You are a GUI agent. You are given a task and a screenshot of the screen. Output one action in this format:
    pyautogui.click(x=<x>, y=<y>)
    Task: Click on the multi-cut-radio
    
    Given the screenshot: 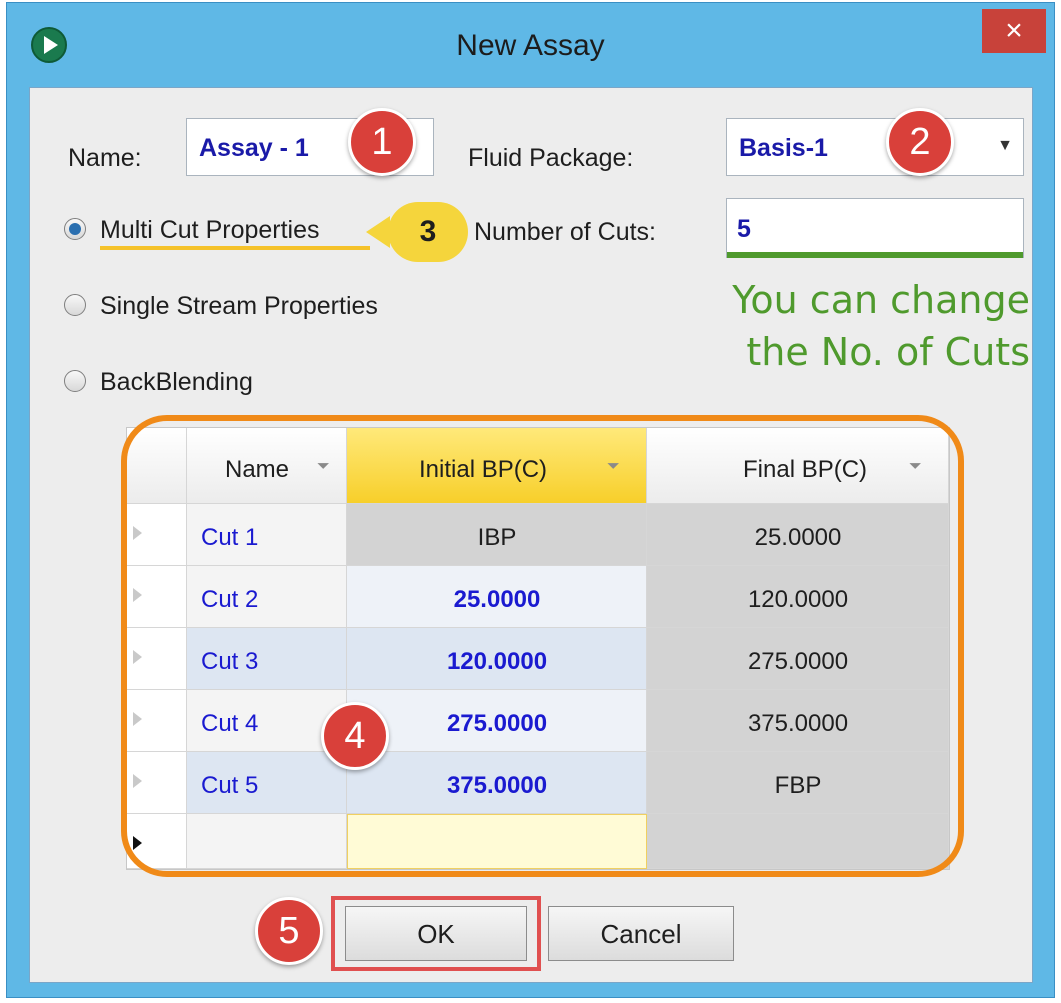 What is the action you would take?
    pyautogui.click(x=75, y=229)
    